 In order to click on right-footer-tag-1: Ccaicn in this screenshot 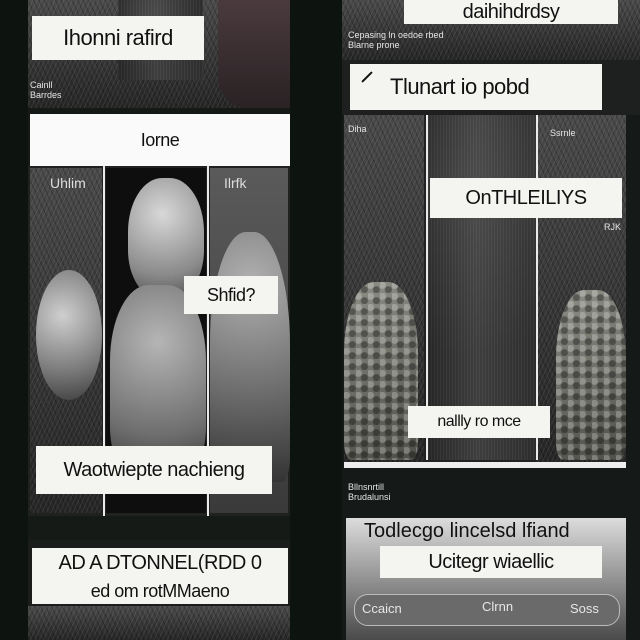, I will do `click(382, 608)`.